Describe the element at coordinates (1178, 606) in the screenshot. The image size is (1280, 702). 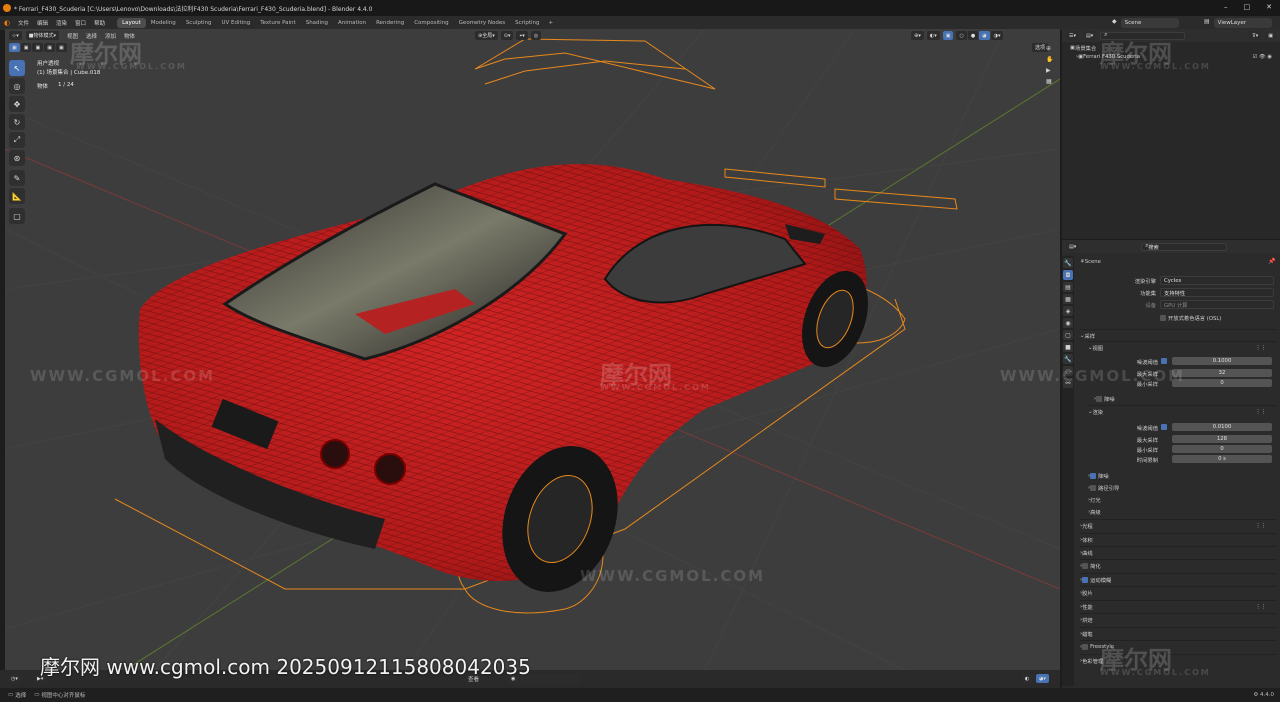
I see `section-performance: › 性能 ⋮⋮` at that location.